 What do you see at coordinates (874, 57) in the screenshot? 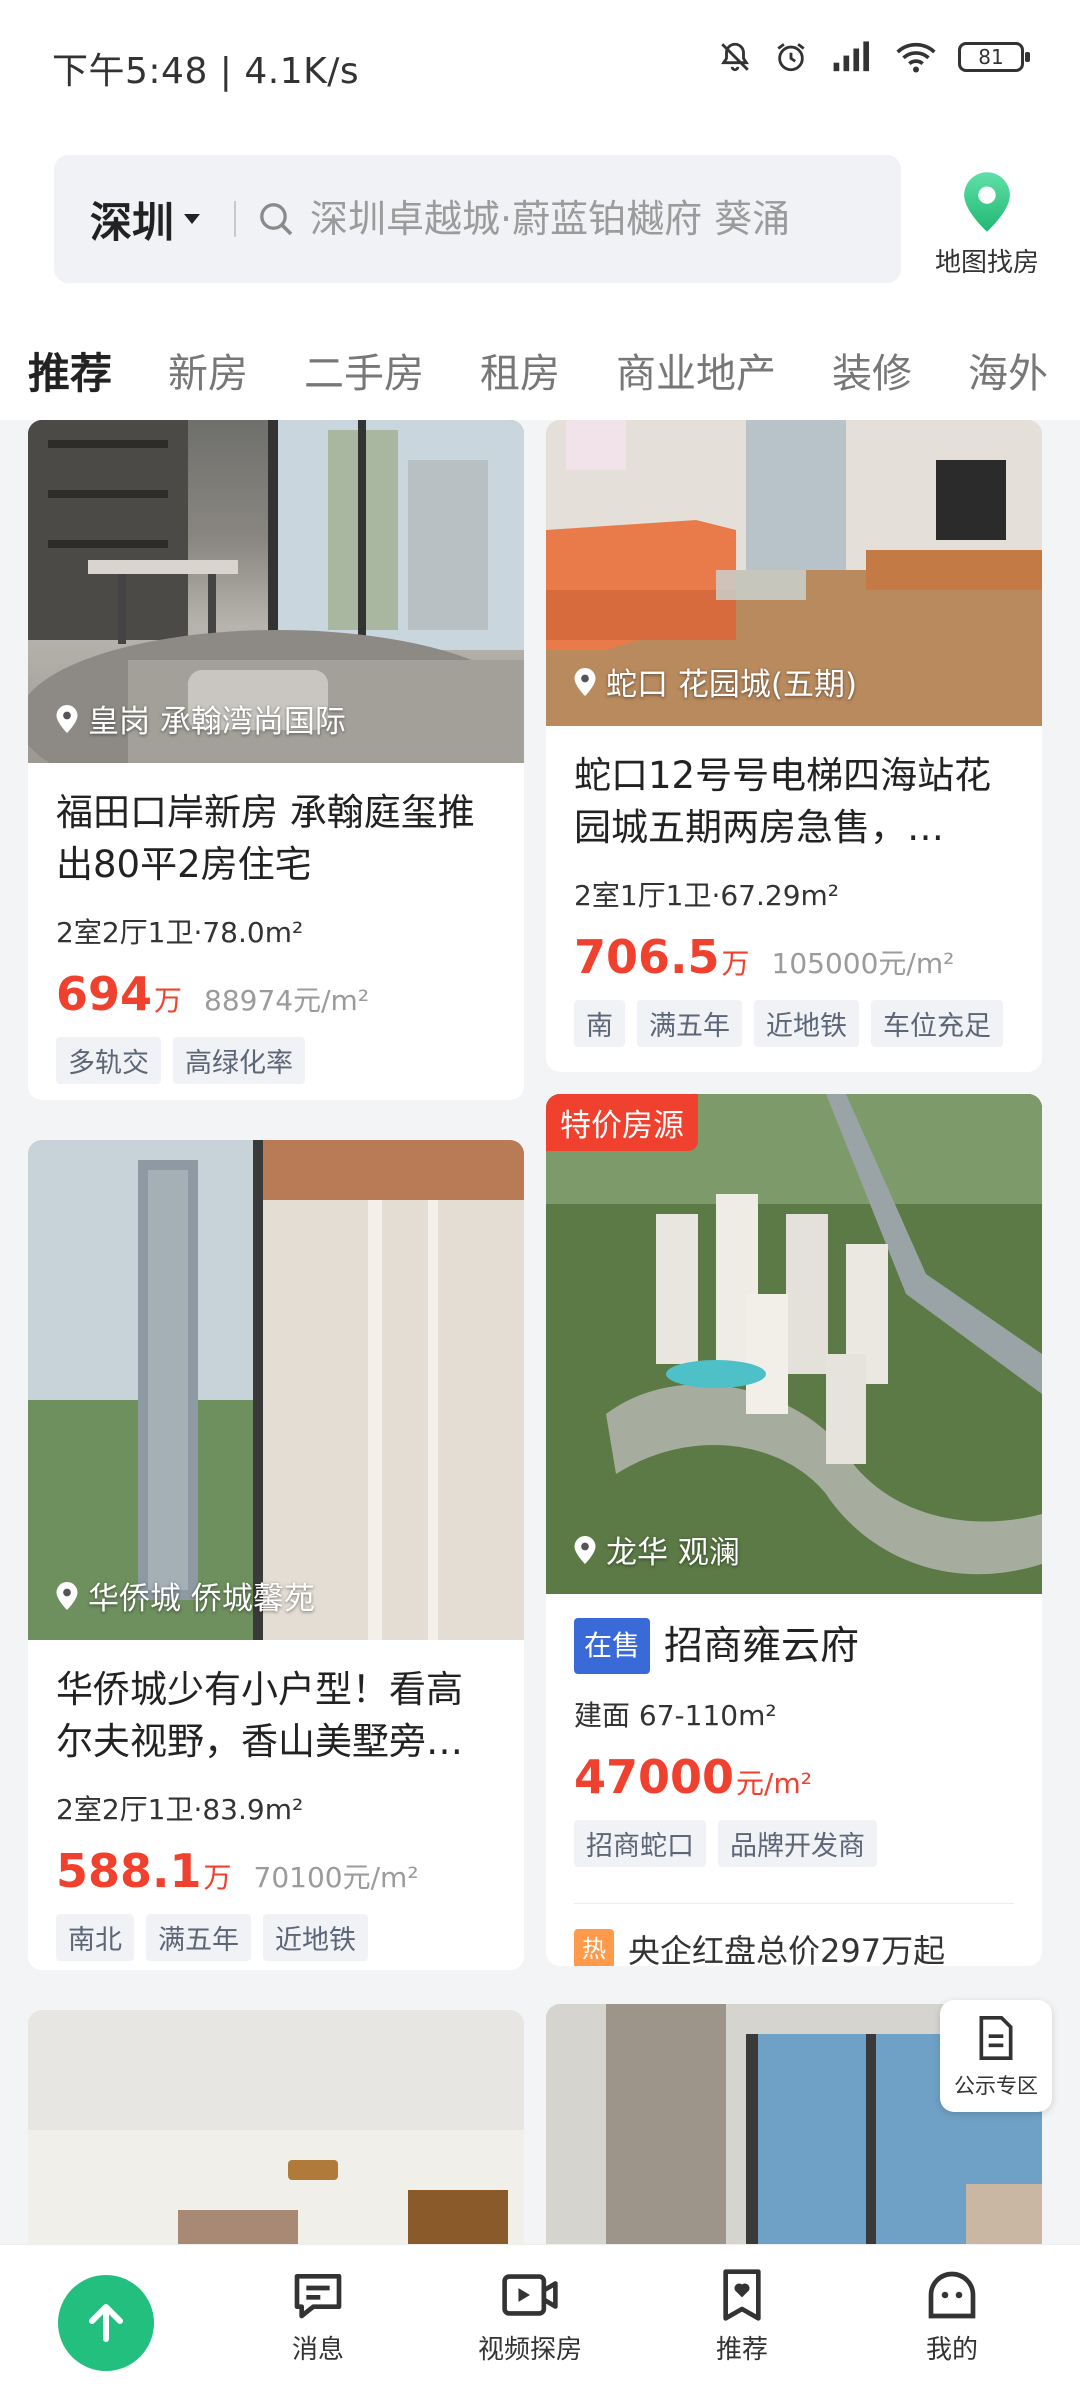
I see `status-icons: 81` at bounding box center [874, 57].